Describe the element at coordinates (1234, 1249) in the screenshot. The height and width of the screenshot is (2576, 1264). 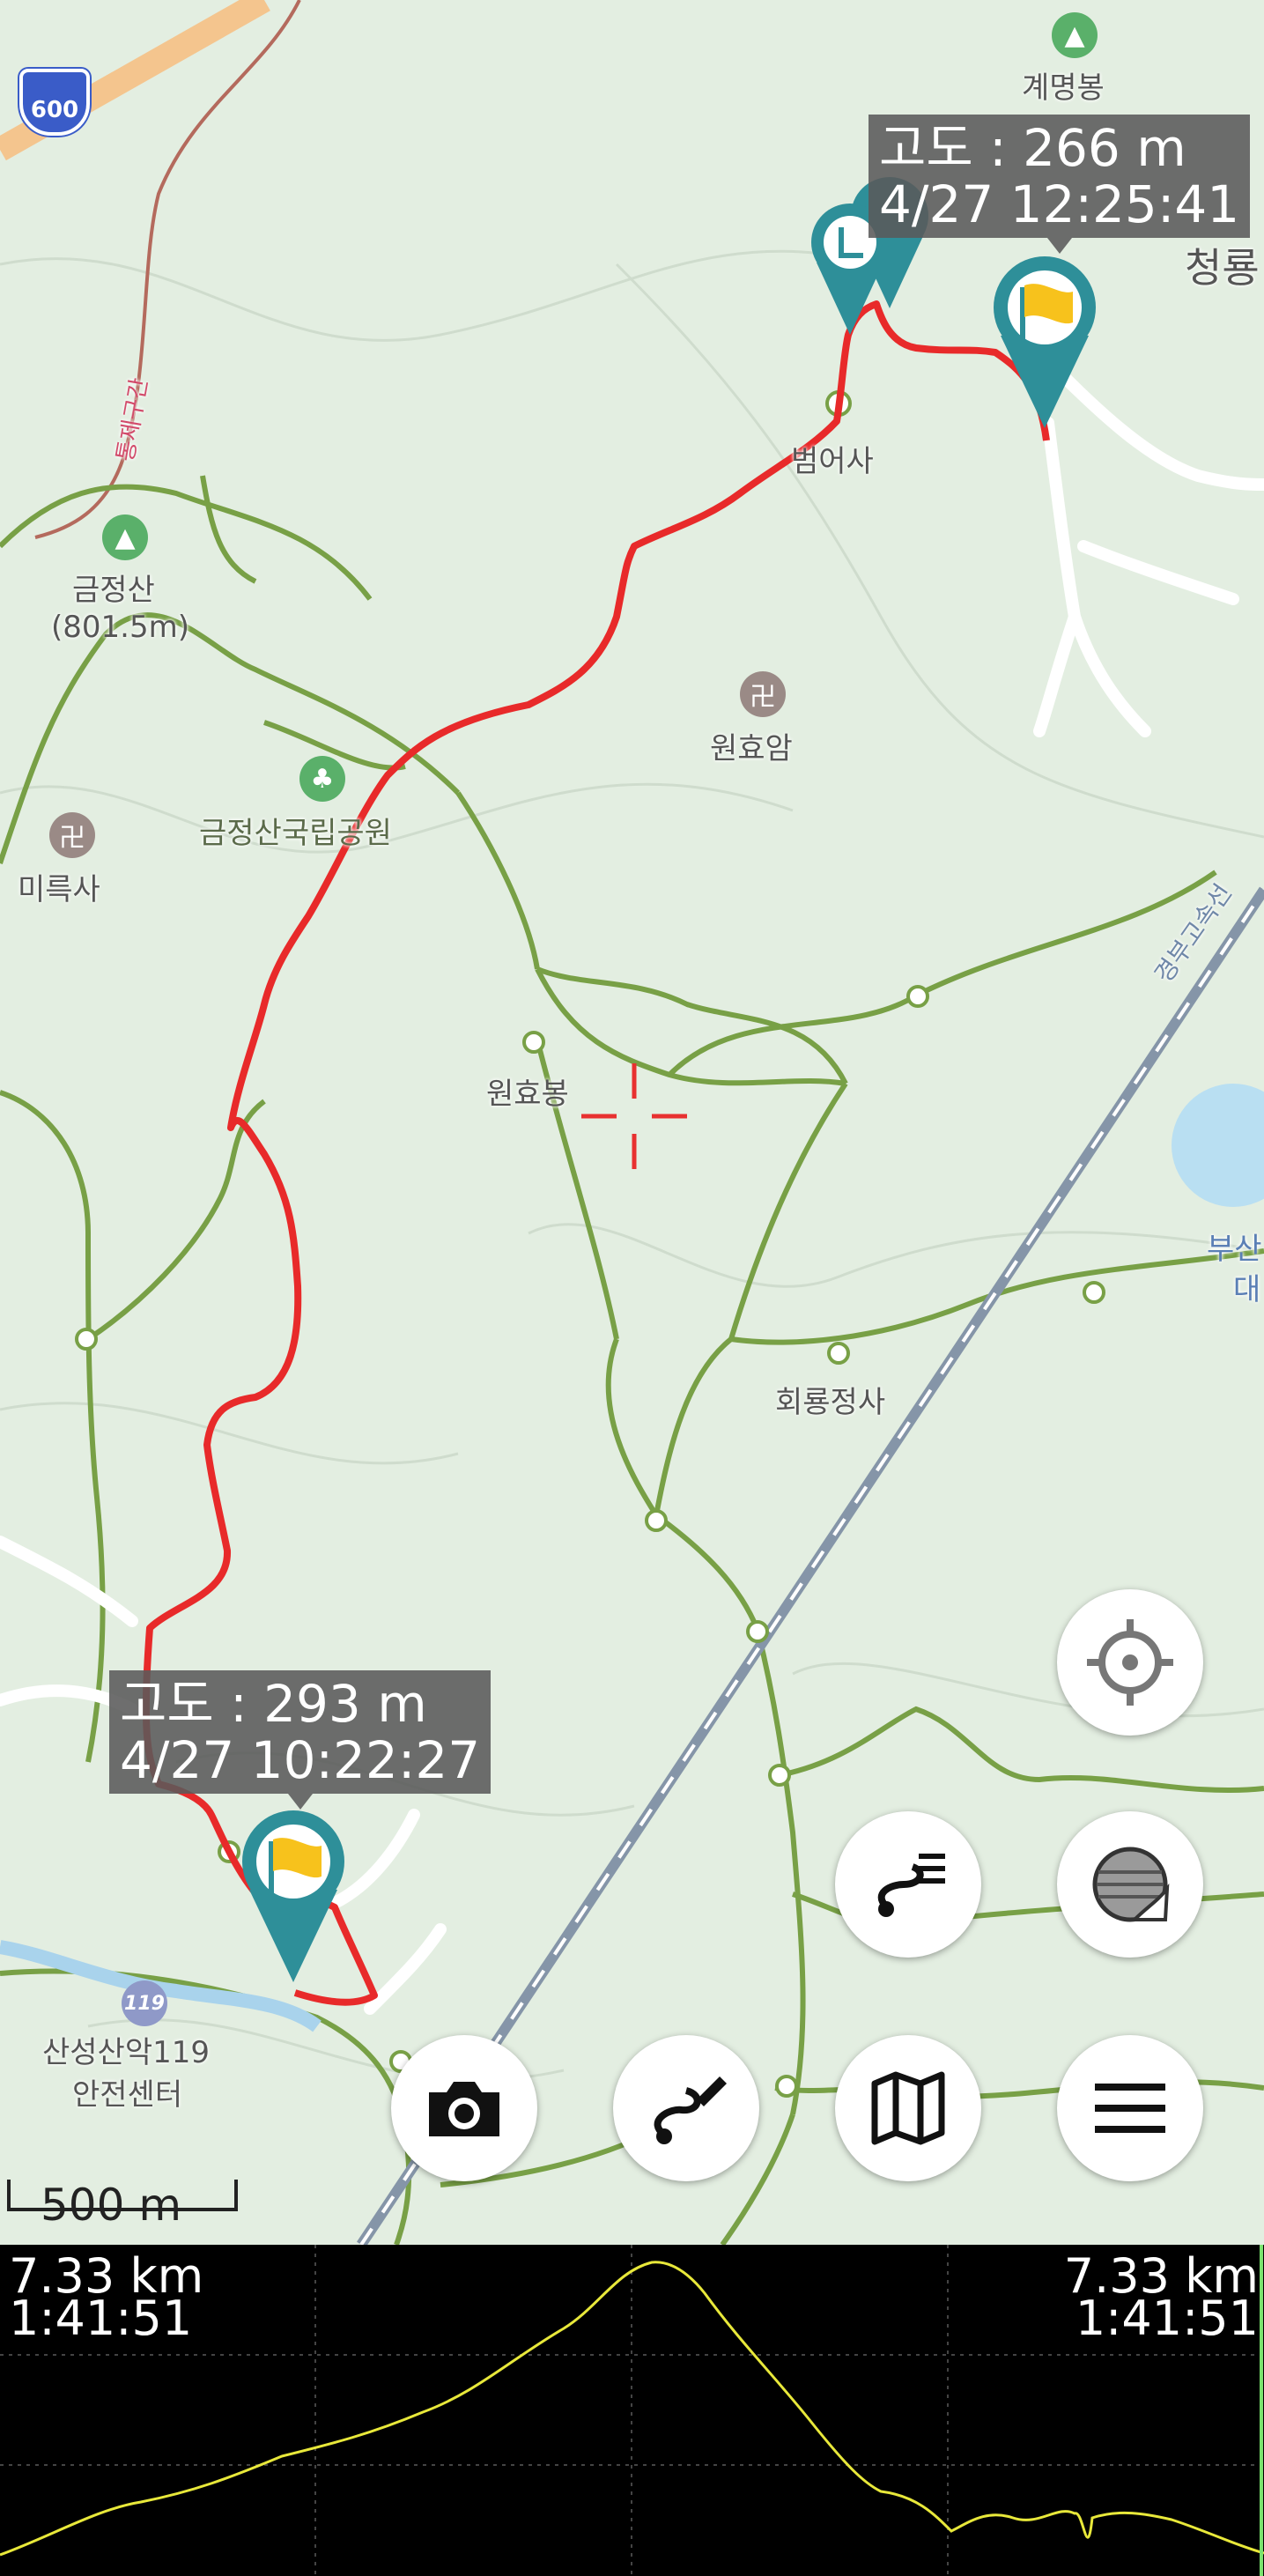
I see `label-busan: 부산` at that location.